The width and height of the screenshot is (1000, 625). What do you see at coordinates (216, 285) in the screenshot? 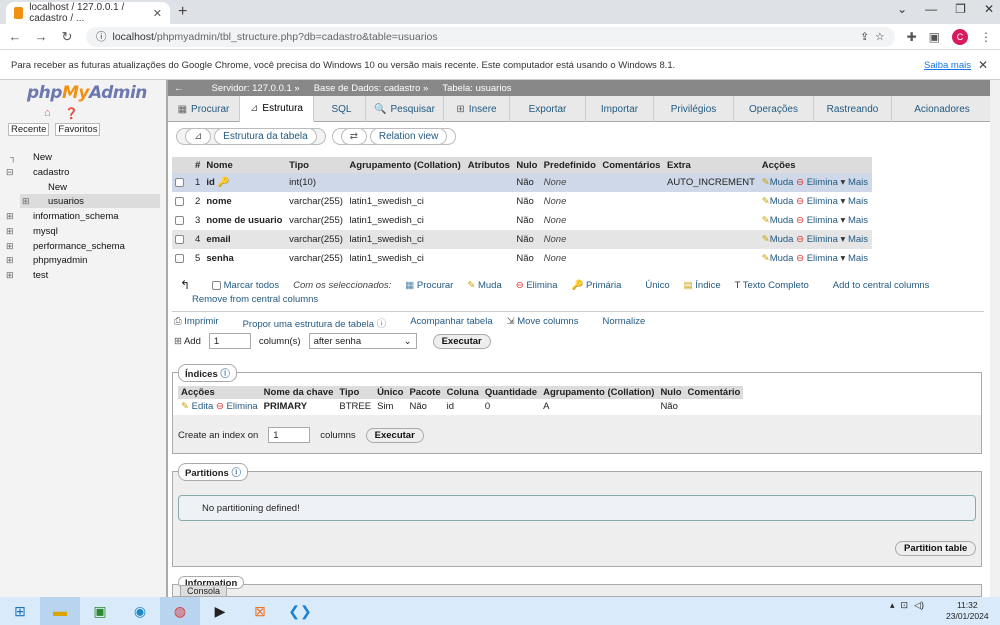
I see `check-all-checkbox` at bounding box center [216, 285].